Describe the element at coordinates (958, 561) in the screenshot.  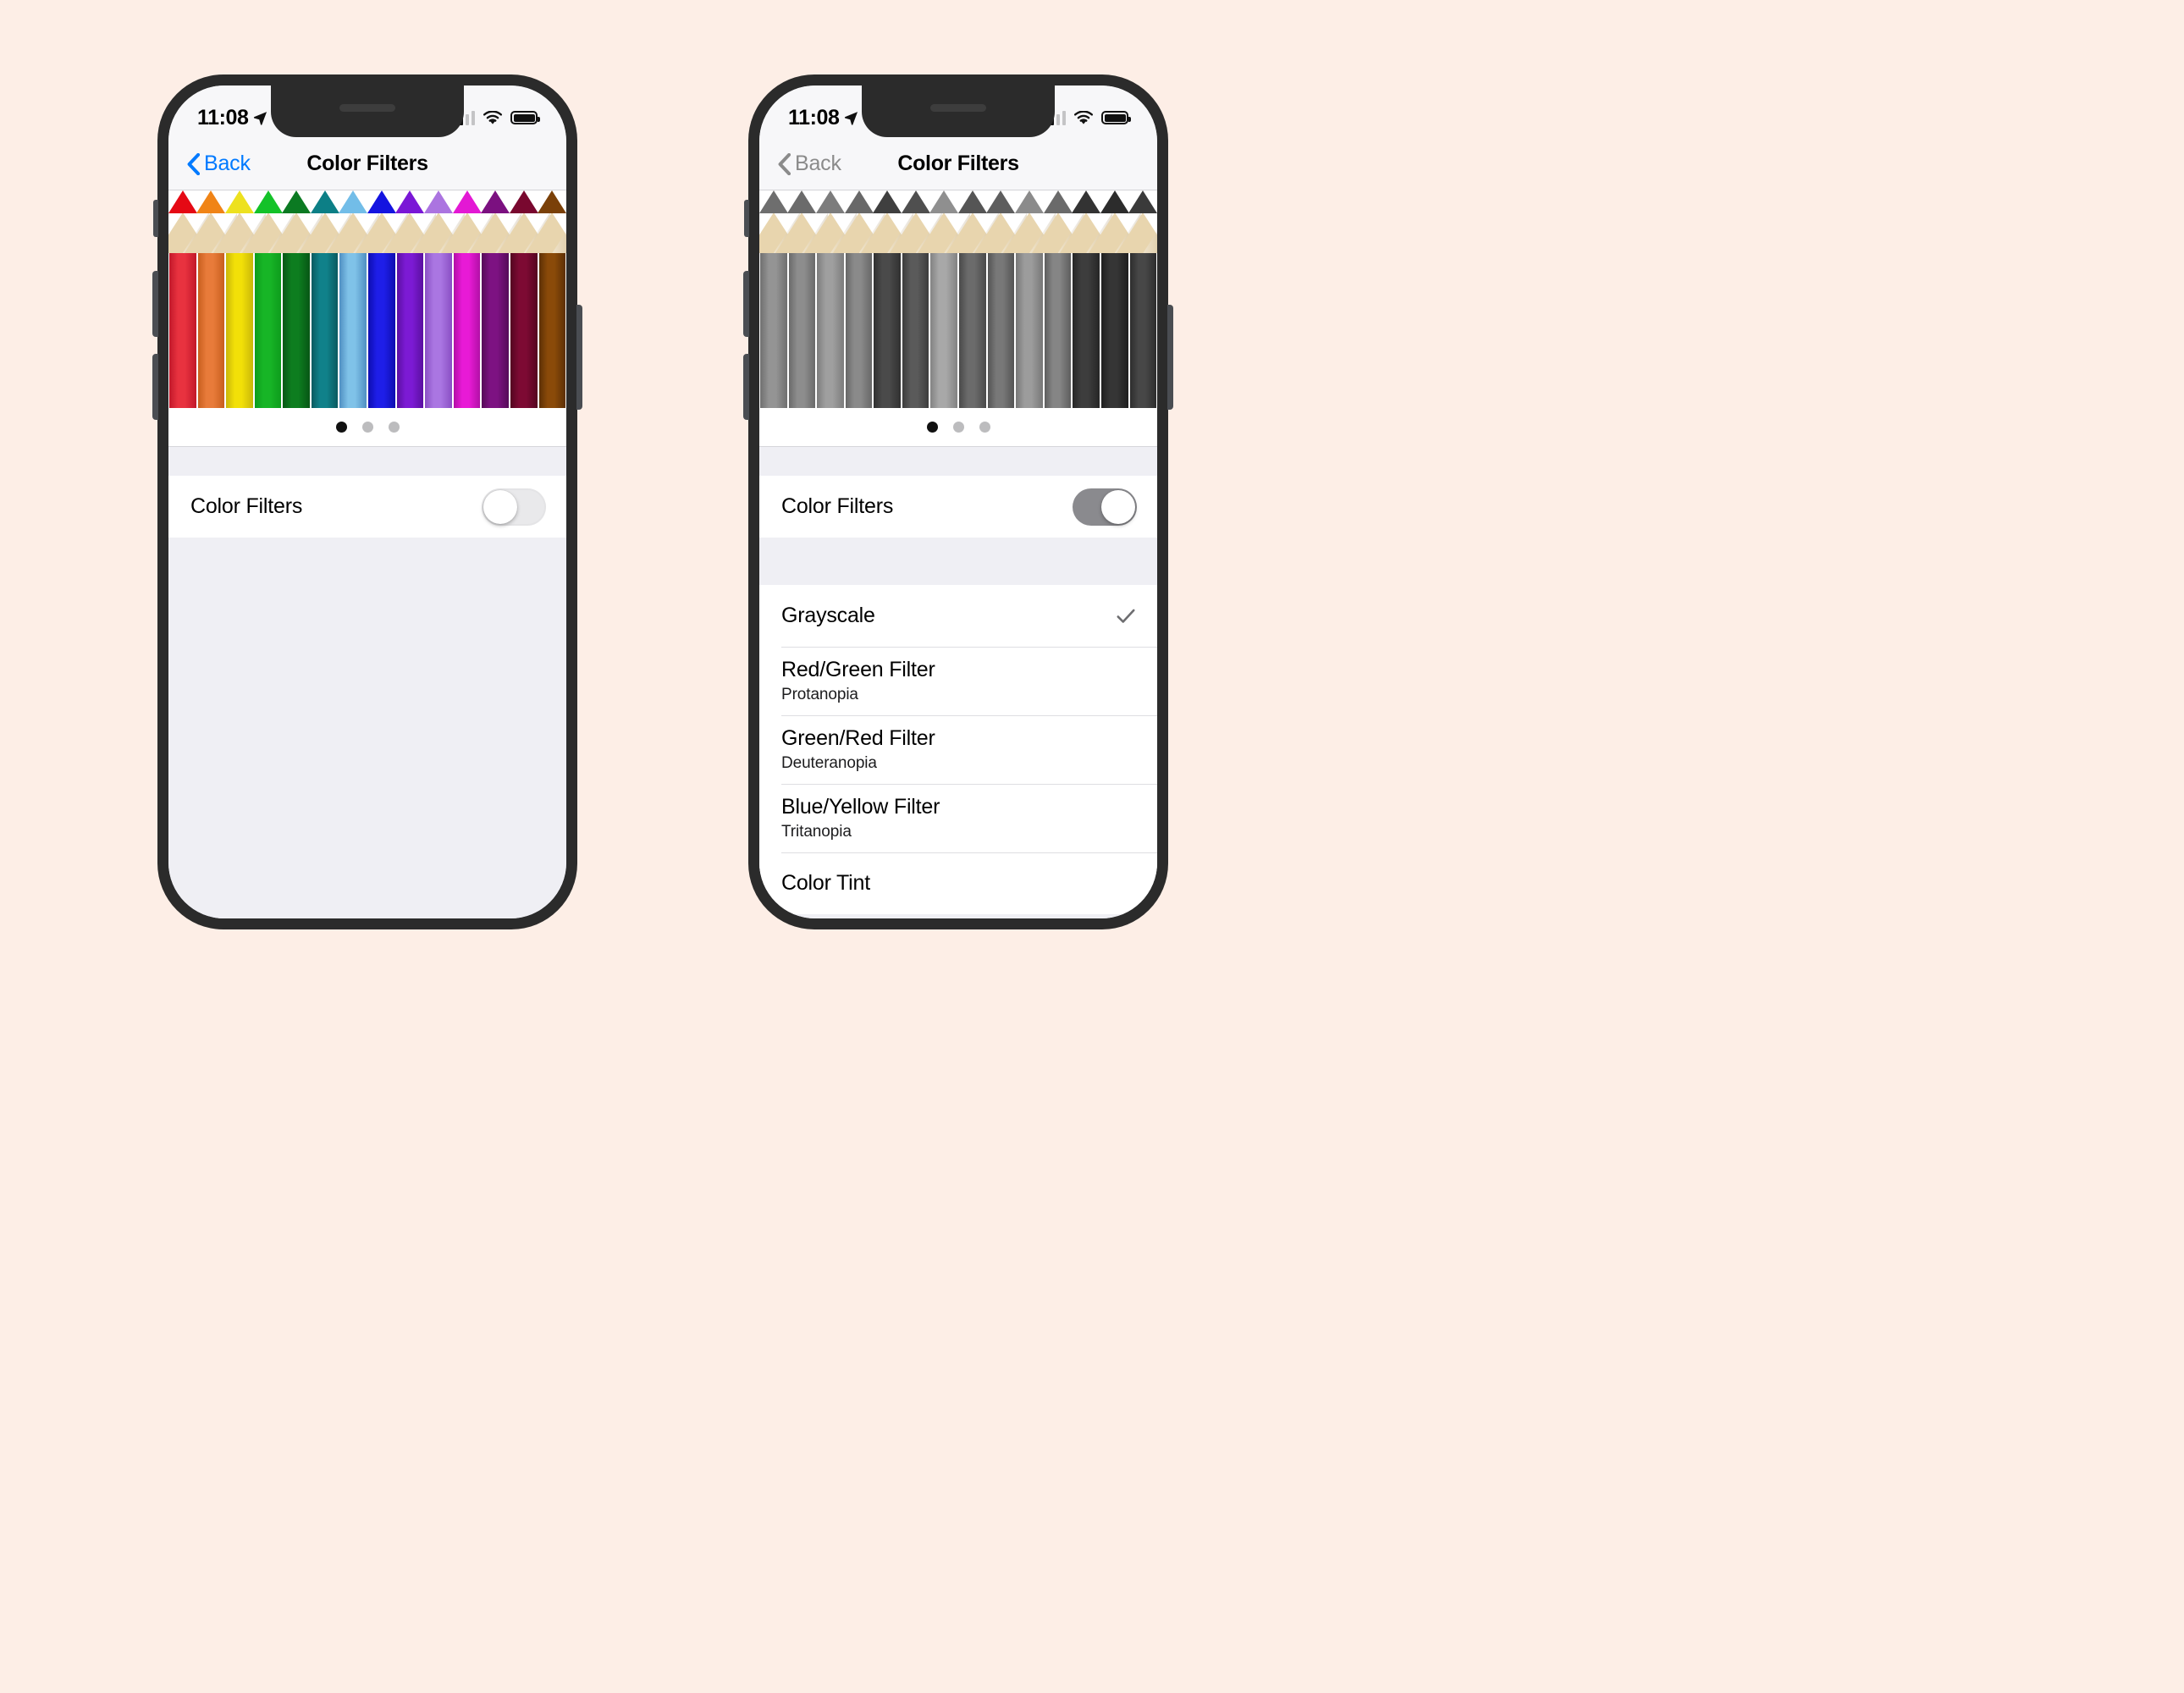
I see `section-gap` at that location.